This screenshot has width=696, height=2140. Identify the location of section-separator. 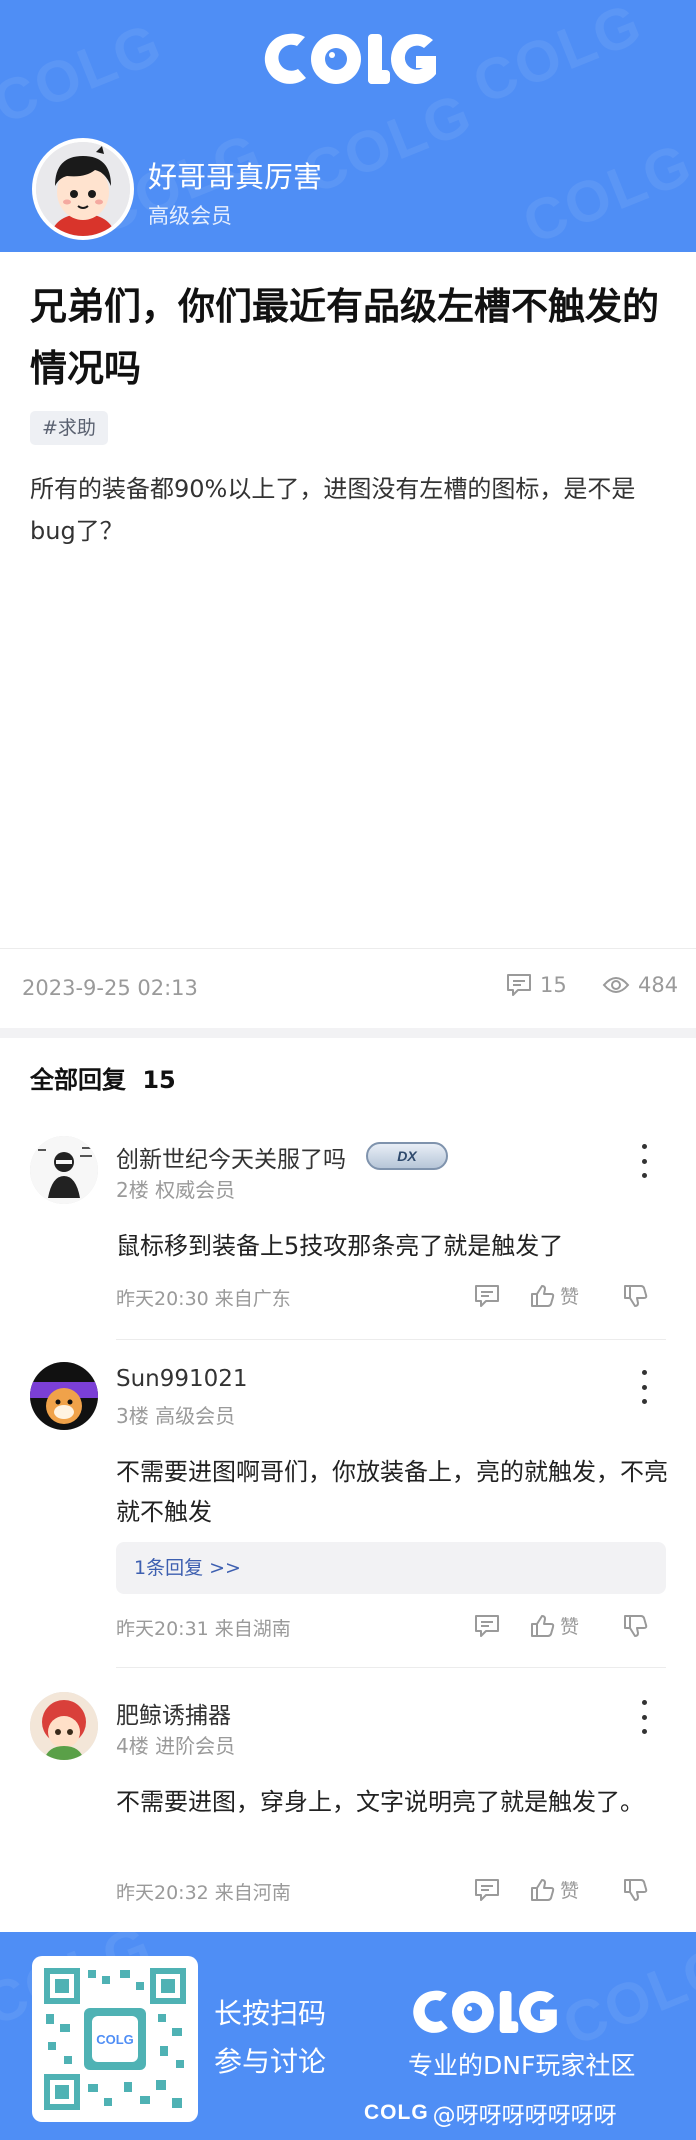
(348, 1033).